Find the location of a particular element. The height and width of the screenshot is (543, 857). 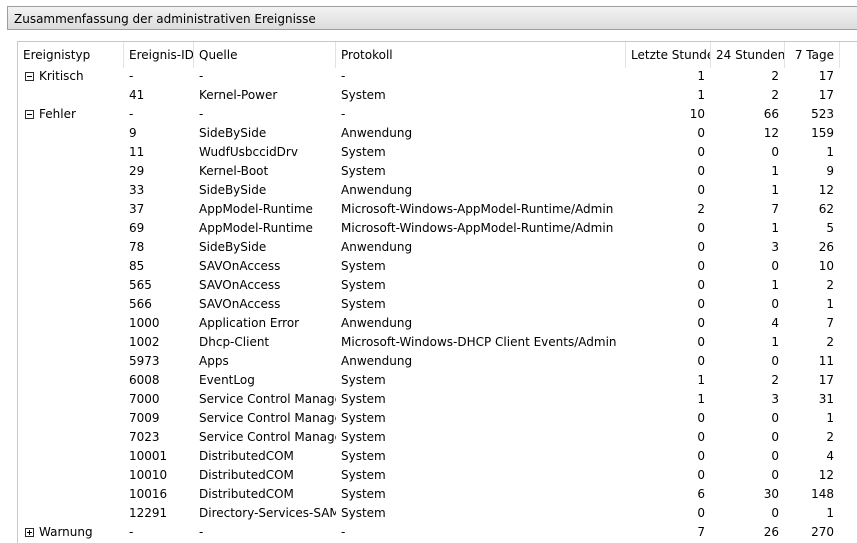

cell-7d: 10 is located at coordinates (826, 266).